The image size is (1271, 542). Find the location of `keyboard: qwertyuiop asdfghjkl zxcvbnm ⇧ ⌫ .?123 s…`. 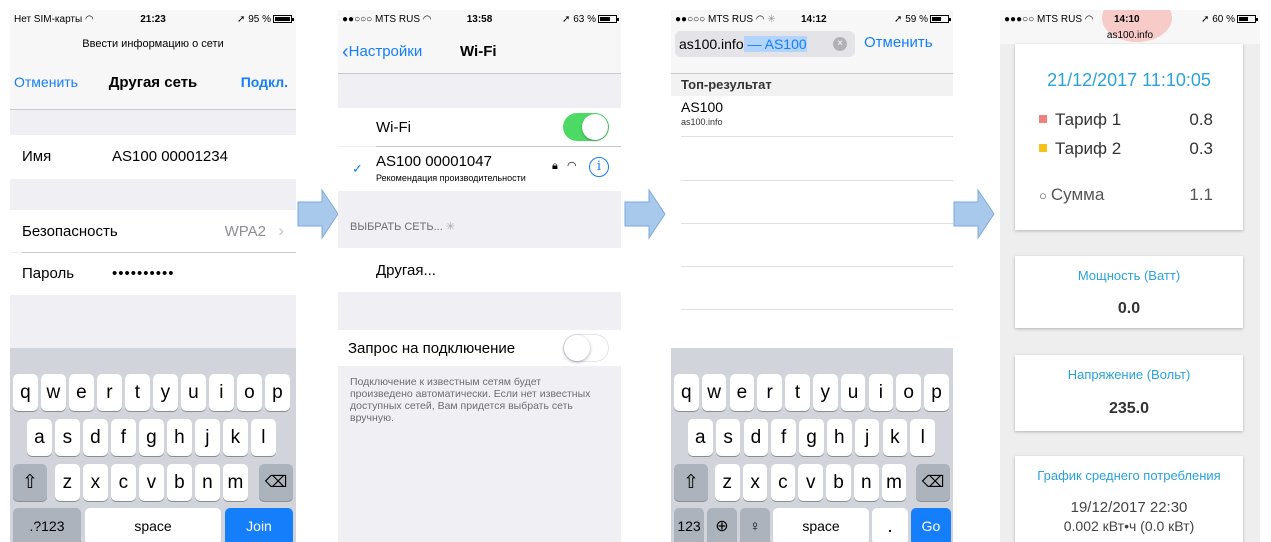

keyboard: qwertyuiop asdfghjkl zxcvbnm ⇧ ⌫ .?123 s… is located at coordinates (153, 445).